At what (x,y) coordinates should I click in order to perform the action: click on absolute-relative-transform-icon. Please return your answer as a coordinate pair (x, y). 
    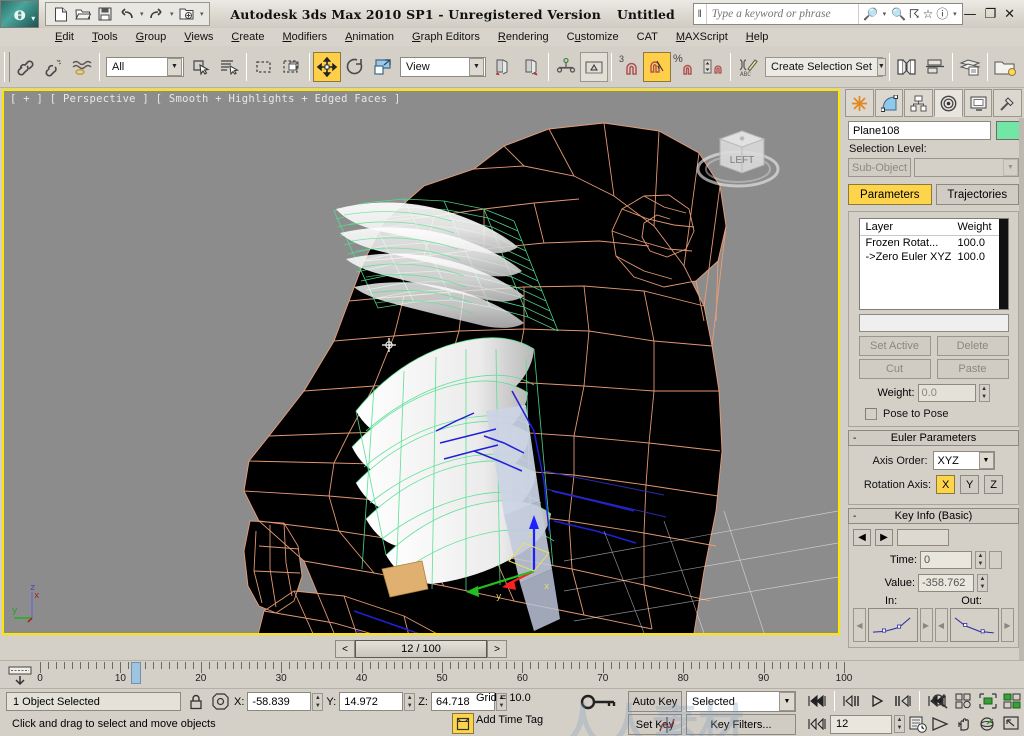
    Looking at the image, I should click on (220, 701).